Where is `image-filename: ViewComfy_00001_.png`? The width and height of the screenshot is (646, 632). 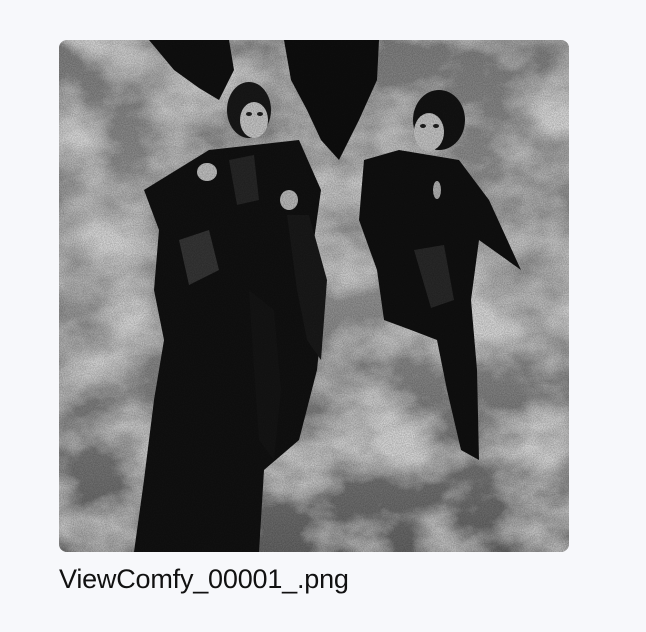
image-filename: ViewComfy_00001_.png is located at coordinates (204, 579).